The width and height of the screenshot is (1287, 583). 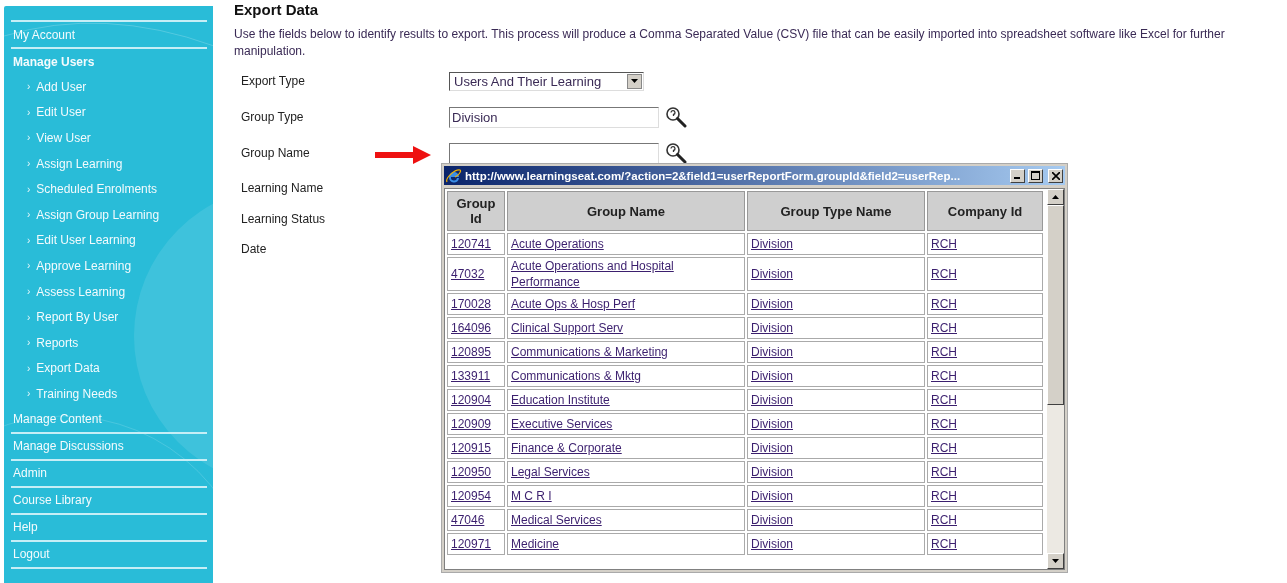 What do you see at coordinates (254, 249) in the screenshot?
I see `field-label: Date` at bounding box center [254, 249].